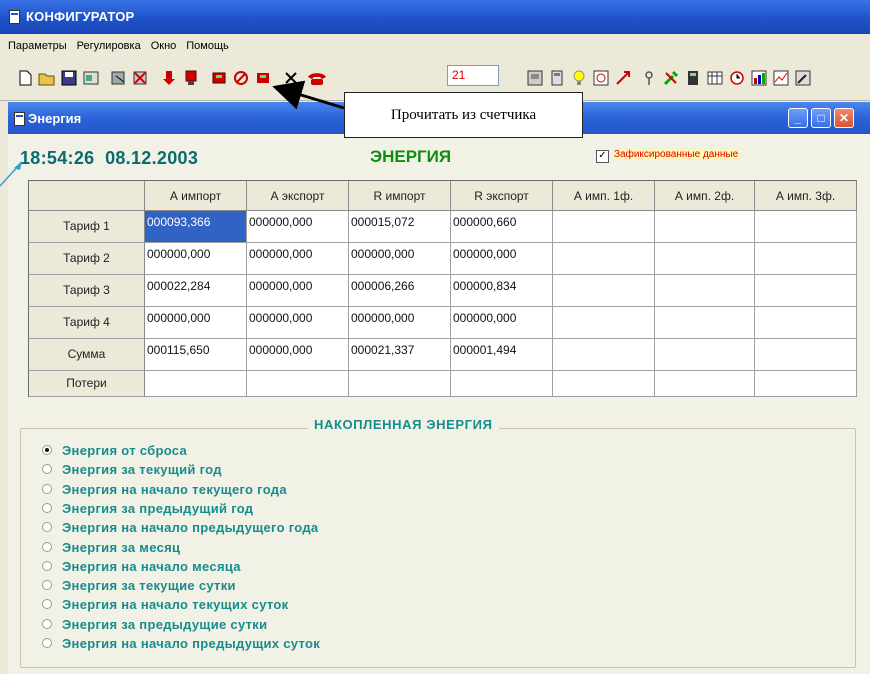 The image size is (870, 674). Describe the element at coordinates (165, 606) in the screenshot. I see `accumulated-option: Энергия на начало текущих суток` at that location.